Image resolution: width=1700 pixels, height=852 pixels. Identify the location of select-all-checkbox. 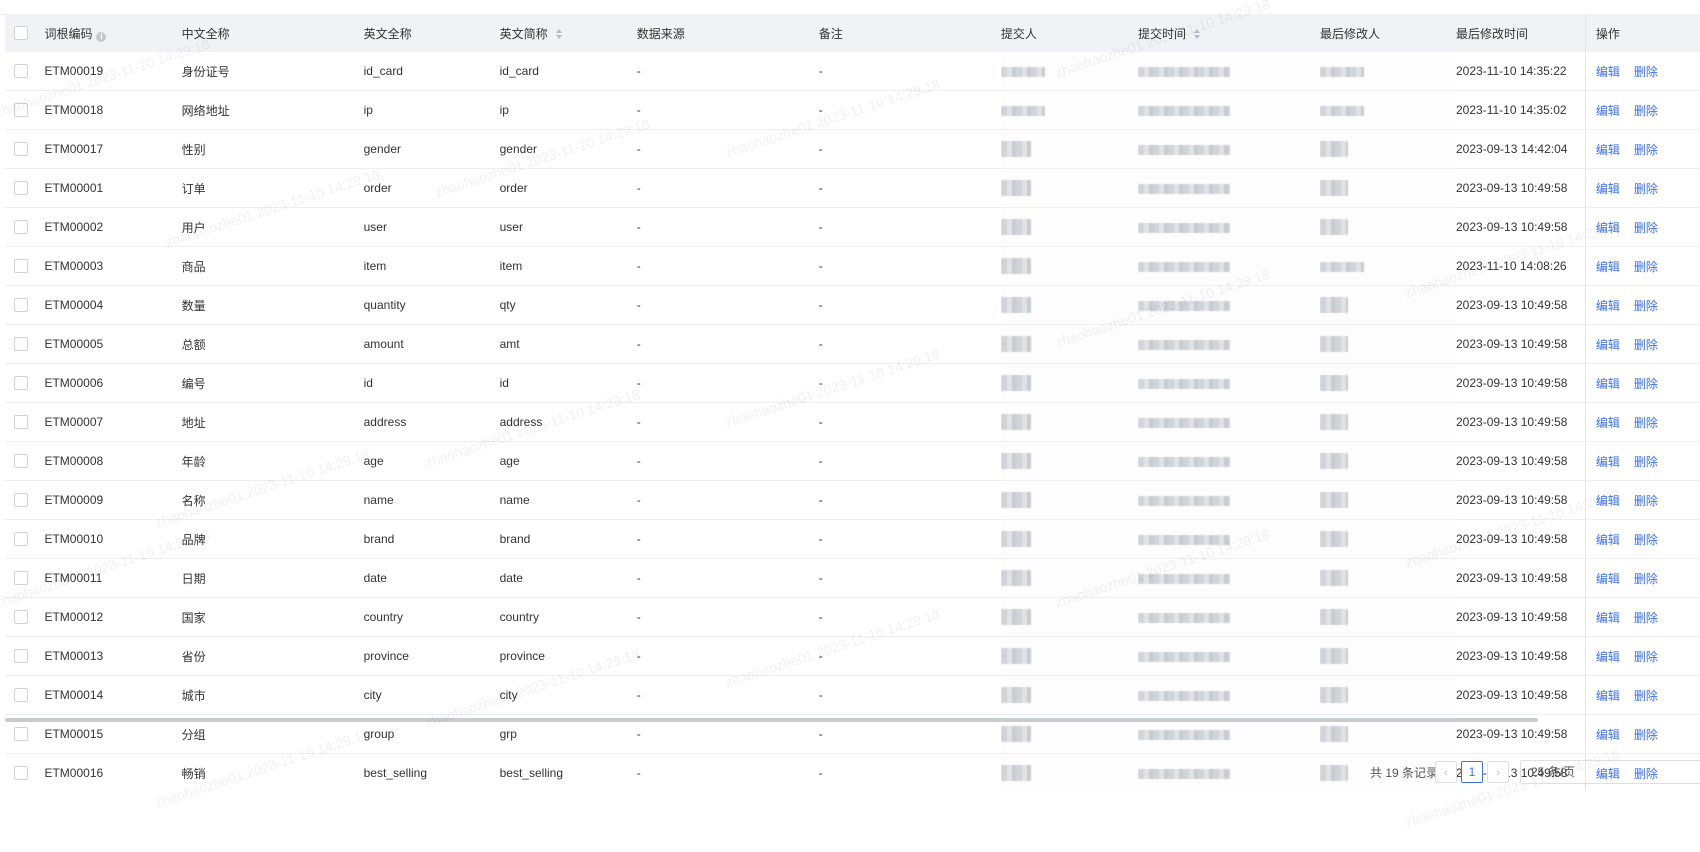
(21, 33).